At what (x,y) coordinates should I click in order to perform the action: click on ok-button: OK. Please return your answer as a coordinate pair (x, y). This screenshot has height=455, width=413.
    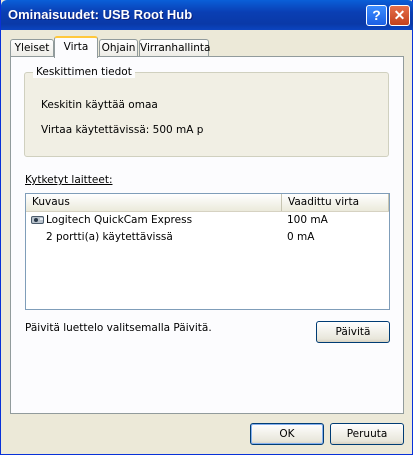
    Looking at the image, I should click on (287, 434).